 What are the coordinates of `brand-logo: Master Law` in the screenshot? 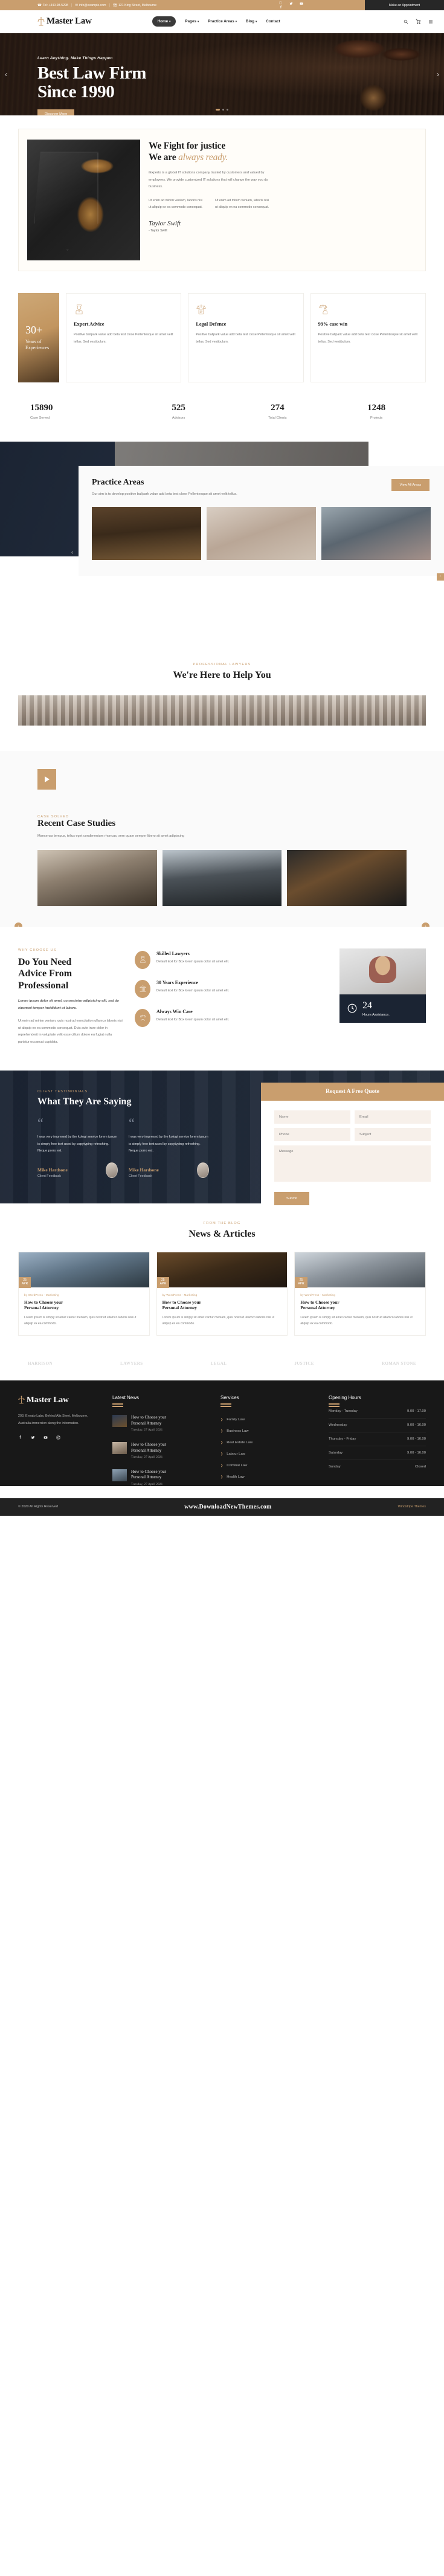 It's located at (65, 21).